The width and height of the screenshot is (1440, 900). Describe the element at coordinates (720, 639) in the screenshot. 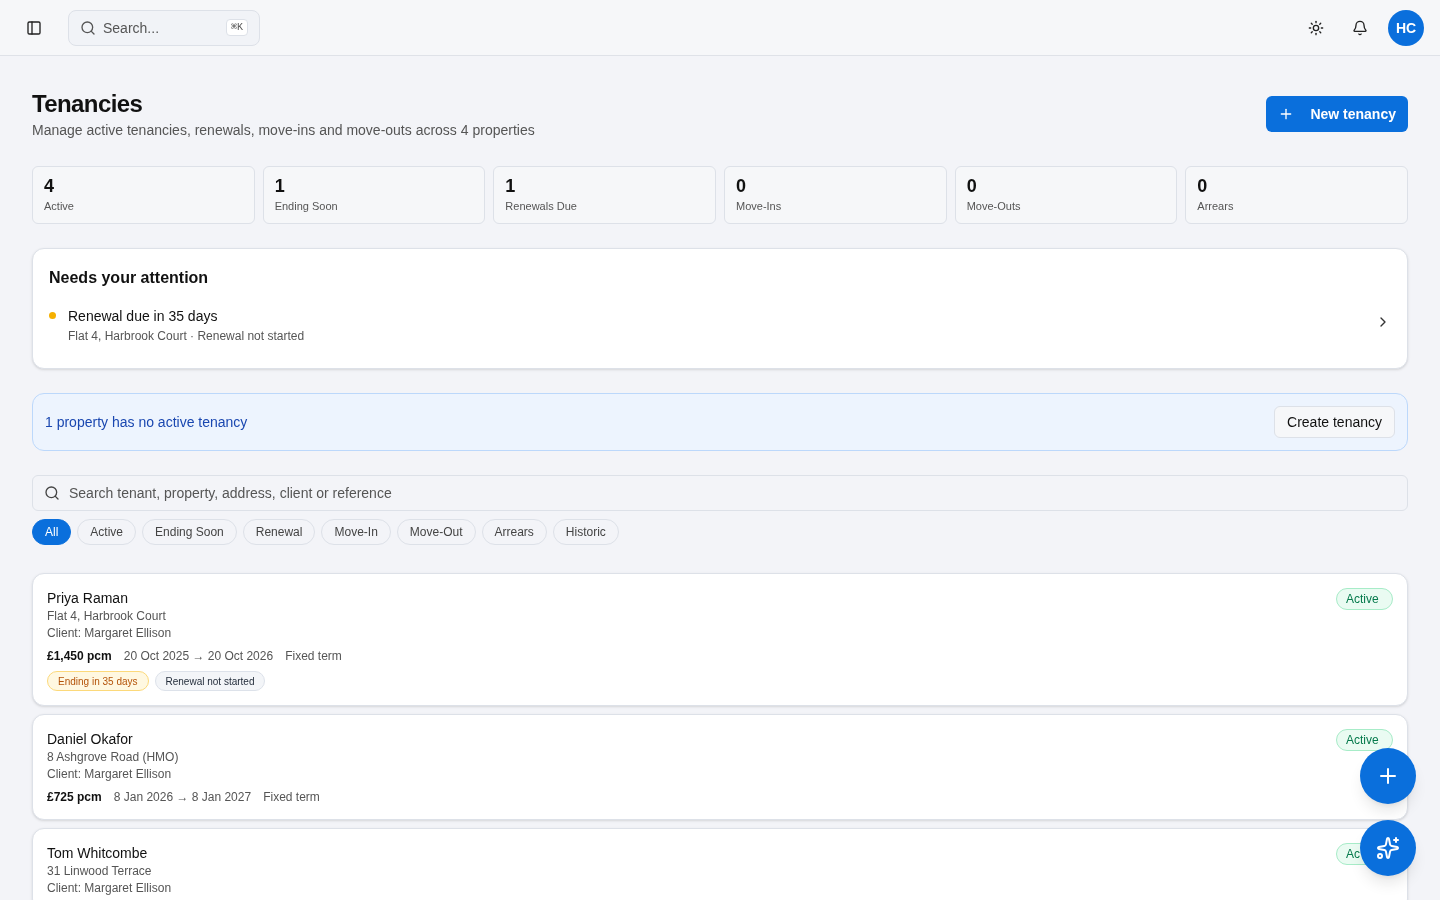

I see `tenancy-card: Priya Raman Active Flat 4, Harbrook Court Client: Margaret Ellison £1,450 pcm 20 Oct 2025 → 20 Oct 2026 Fixed term Ending in 35 days Renewal not started` at that location.